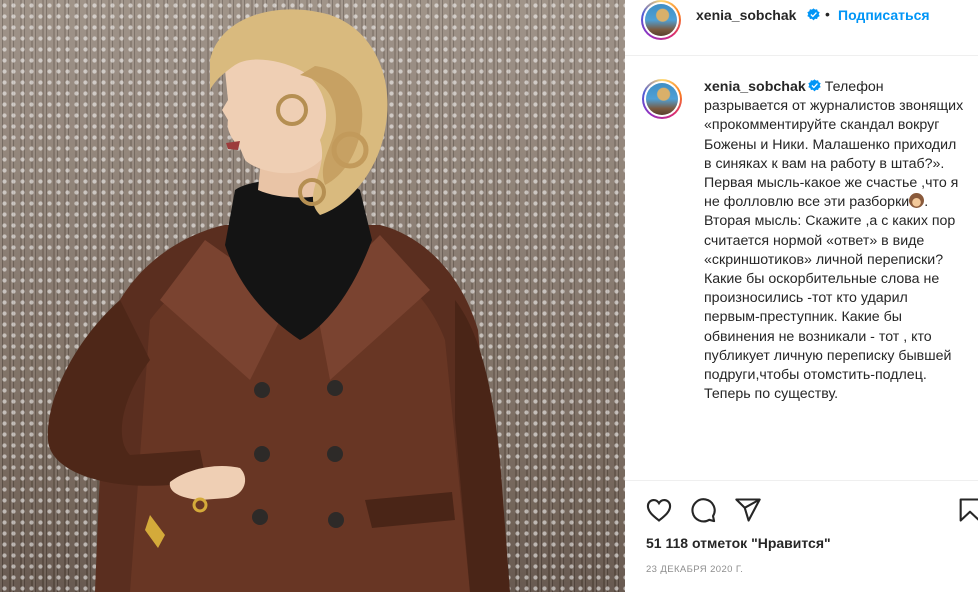  I want to click on caption-verified-icon, so click(814, 85).